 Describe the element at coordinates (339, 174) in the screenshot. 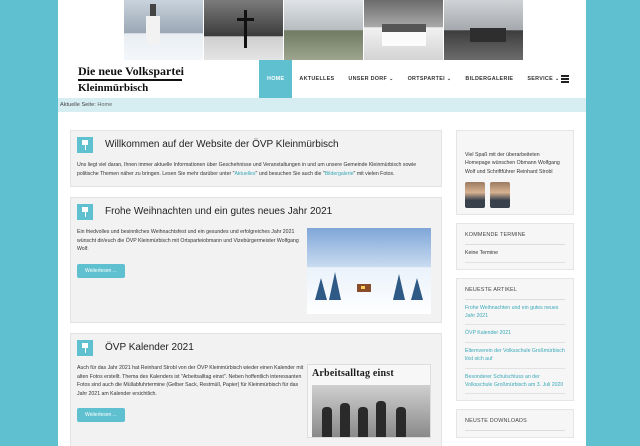

I see `link-bildergalerie: Bildergalerie` at that location.